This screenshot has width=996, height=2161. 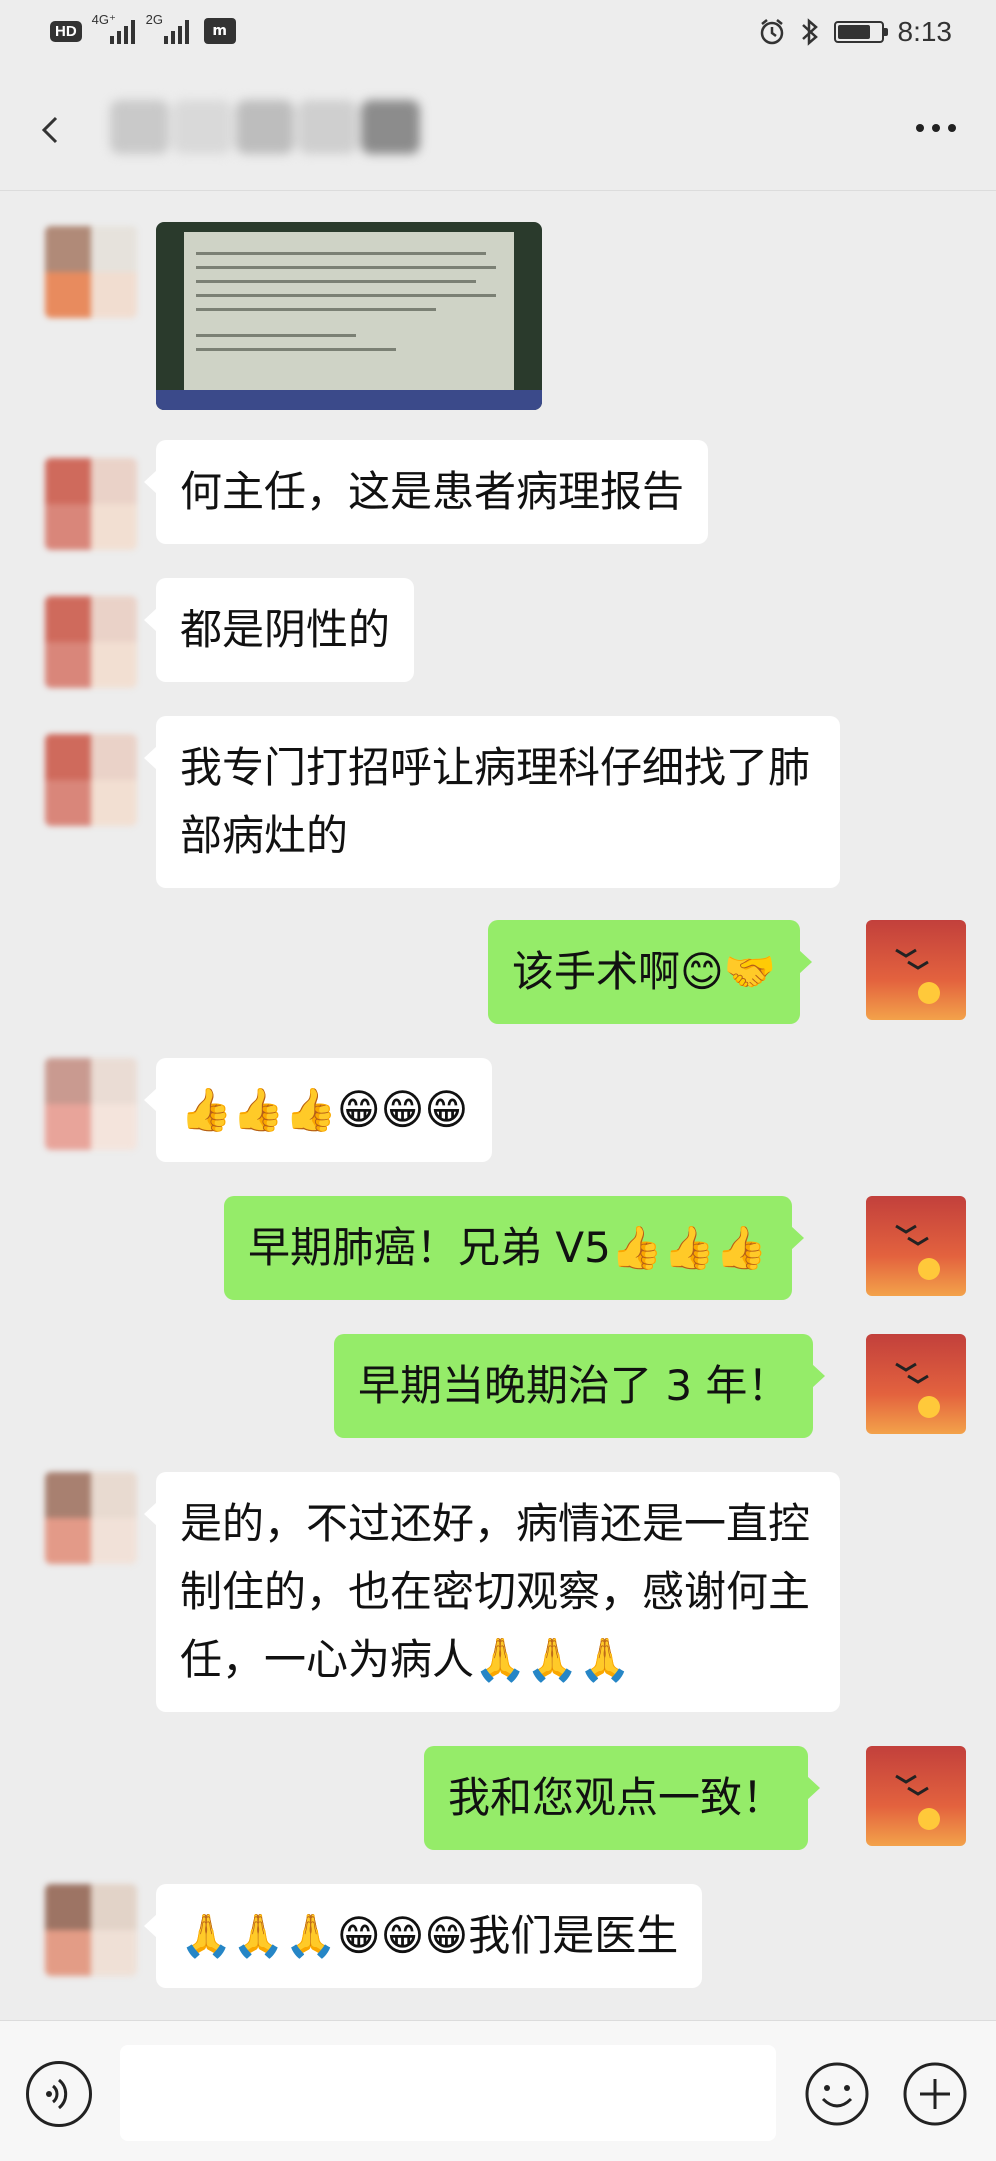 What do you see at coordinates (219, 31) in the screenshot?
I see `carrier-logo-icon: m` at bounding box center [219, 31].